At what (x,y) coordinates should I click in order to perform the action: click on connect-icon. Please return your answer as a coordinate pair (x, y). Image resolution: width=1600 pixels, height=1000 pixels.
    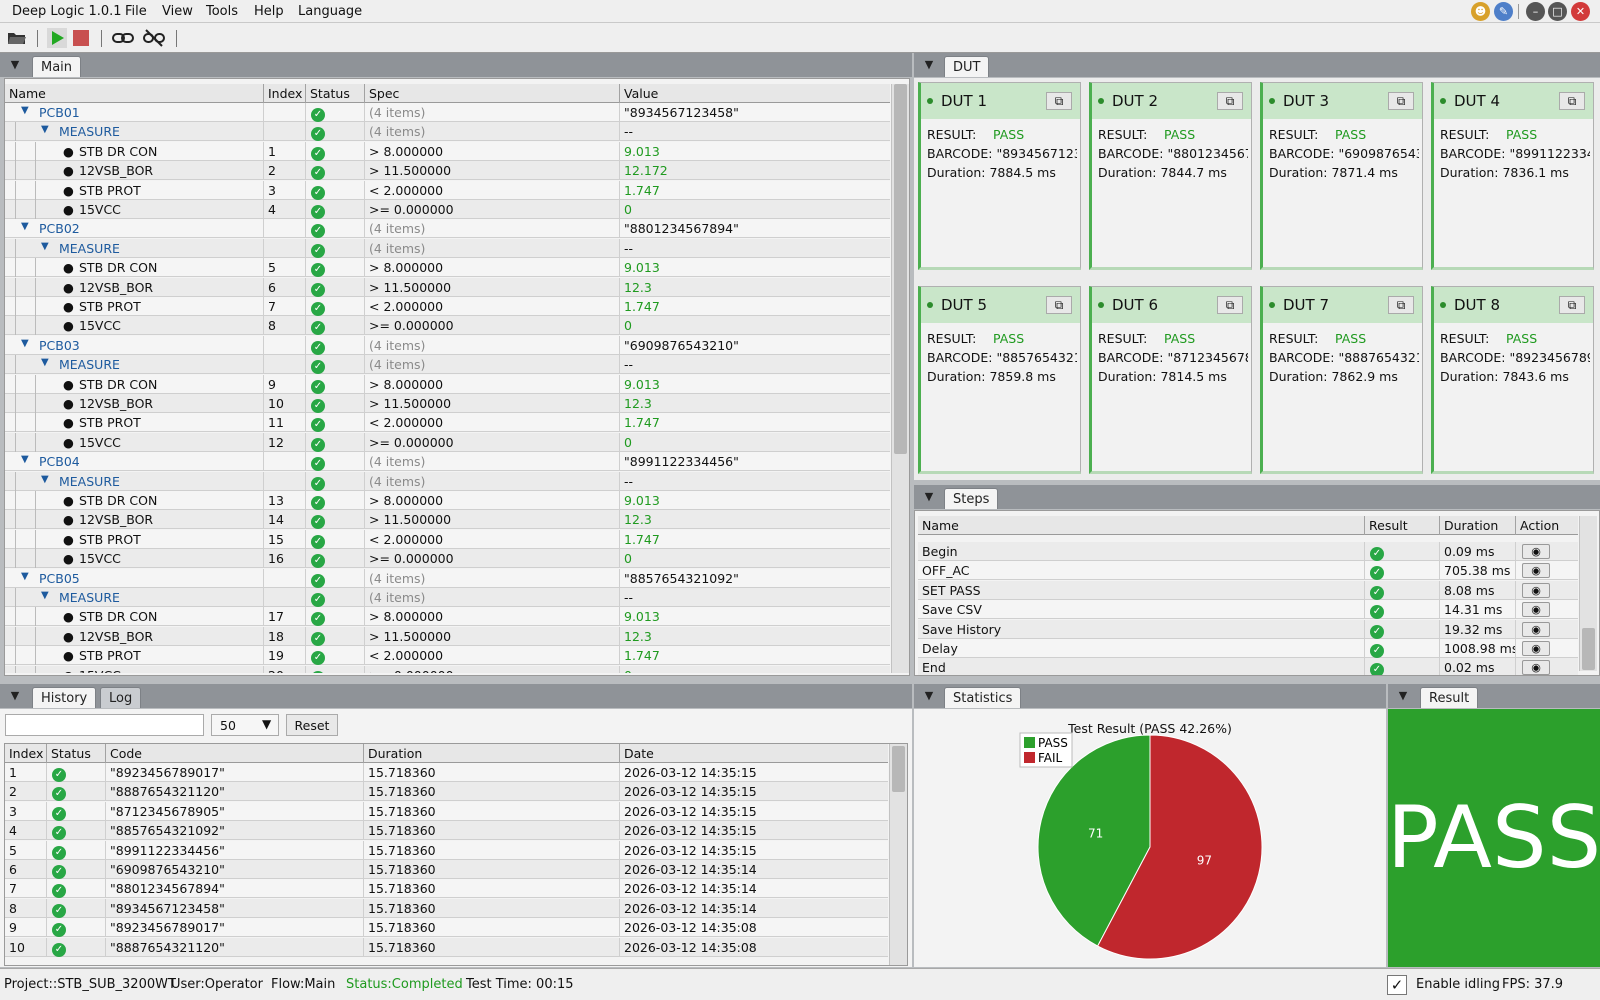
    Looking at the image, I should click on (123, 38).